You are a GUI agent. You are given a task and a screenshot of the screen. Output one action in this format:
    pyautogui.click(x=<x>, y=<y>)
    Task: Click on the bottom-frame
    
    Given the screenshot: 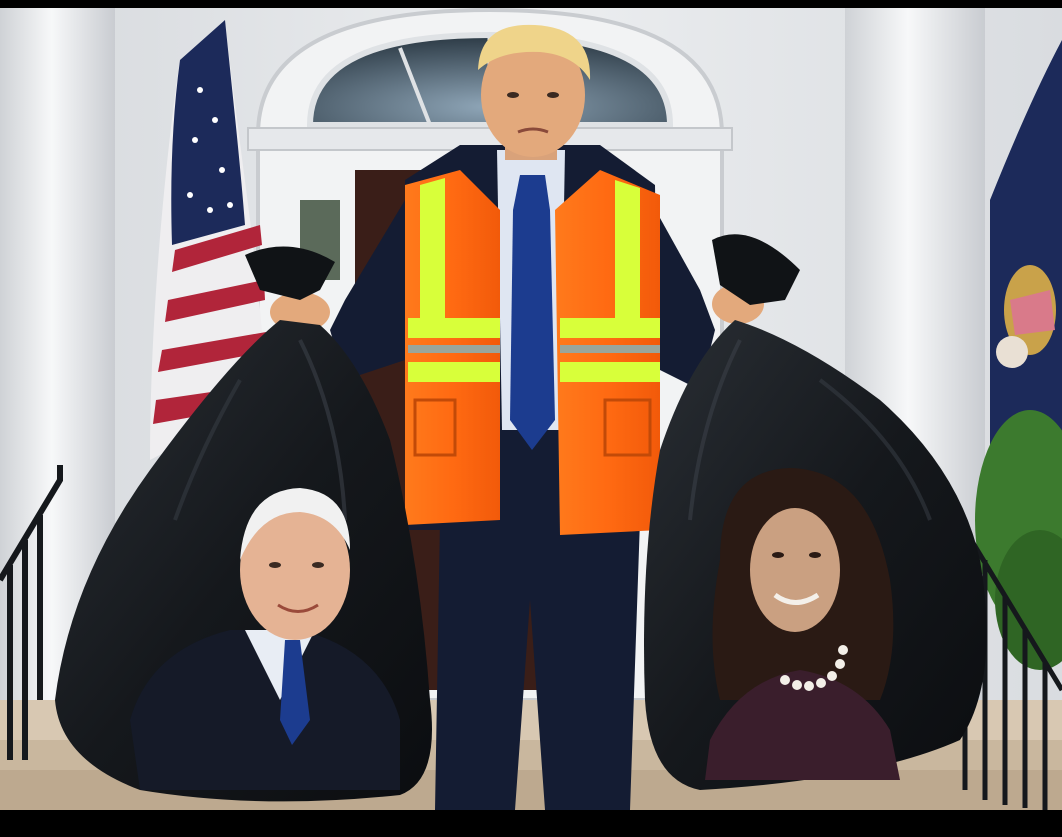 What is the action you would take?
    pyautogui.click(x=531, y=823)
    